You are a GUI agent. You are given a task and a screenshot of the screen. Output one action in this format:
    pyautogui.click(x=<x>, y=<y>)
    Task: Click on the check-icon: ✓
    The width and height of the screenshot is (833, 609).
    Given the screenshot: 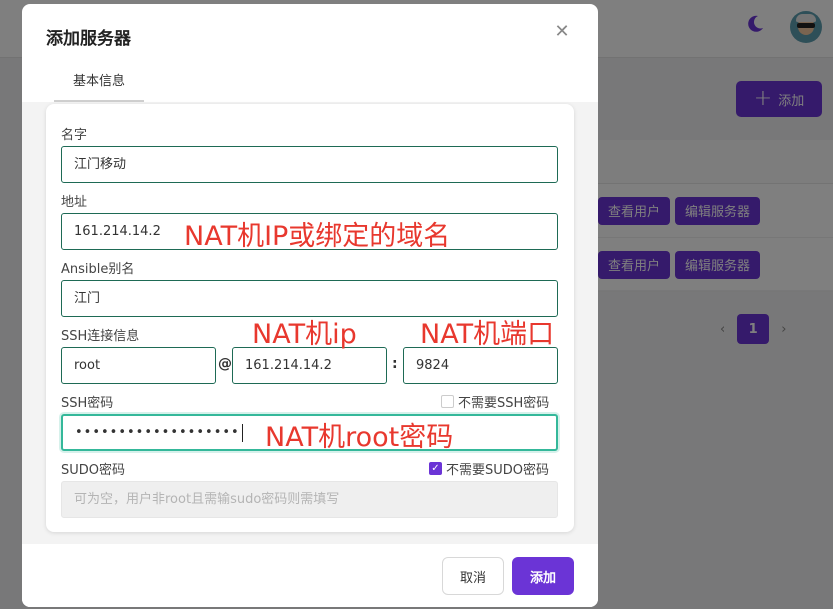 What is the action you would take?
    pyautogui.click(x=435, y=468)
    